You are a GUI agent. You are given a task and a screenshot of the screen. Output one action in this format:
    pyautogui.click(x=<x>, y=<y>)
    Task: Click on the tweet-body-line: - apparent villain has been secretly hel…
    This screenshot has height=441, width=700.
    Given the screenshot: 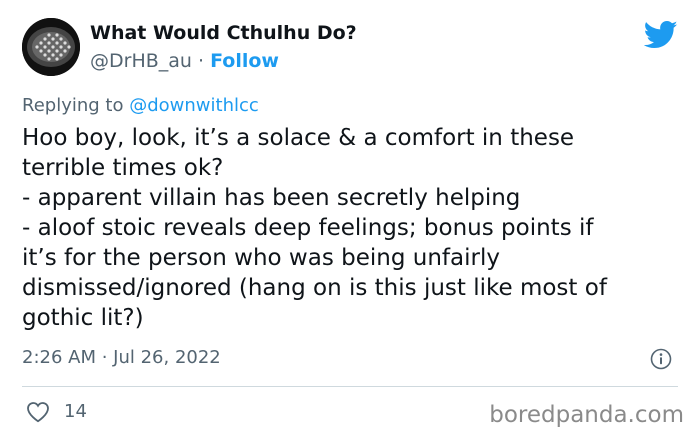 What is the action you would take?
    pyautogui.click(x=271, y=198)
    